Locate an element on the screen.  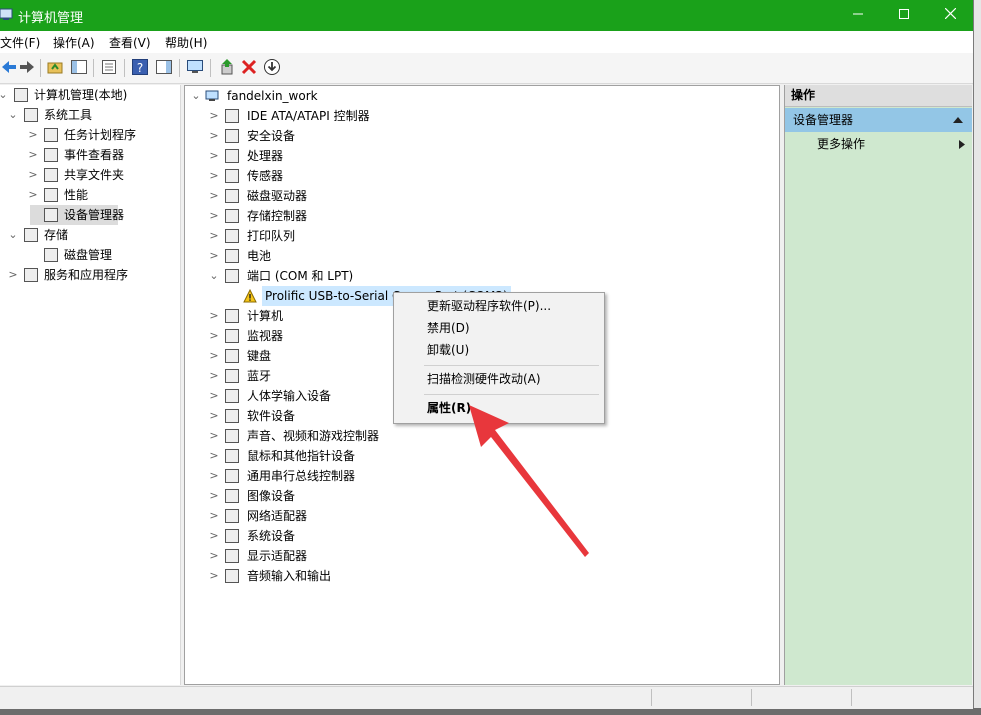
minimize-icon is located at coordinates (858, 14).